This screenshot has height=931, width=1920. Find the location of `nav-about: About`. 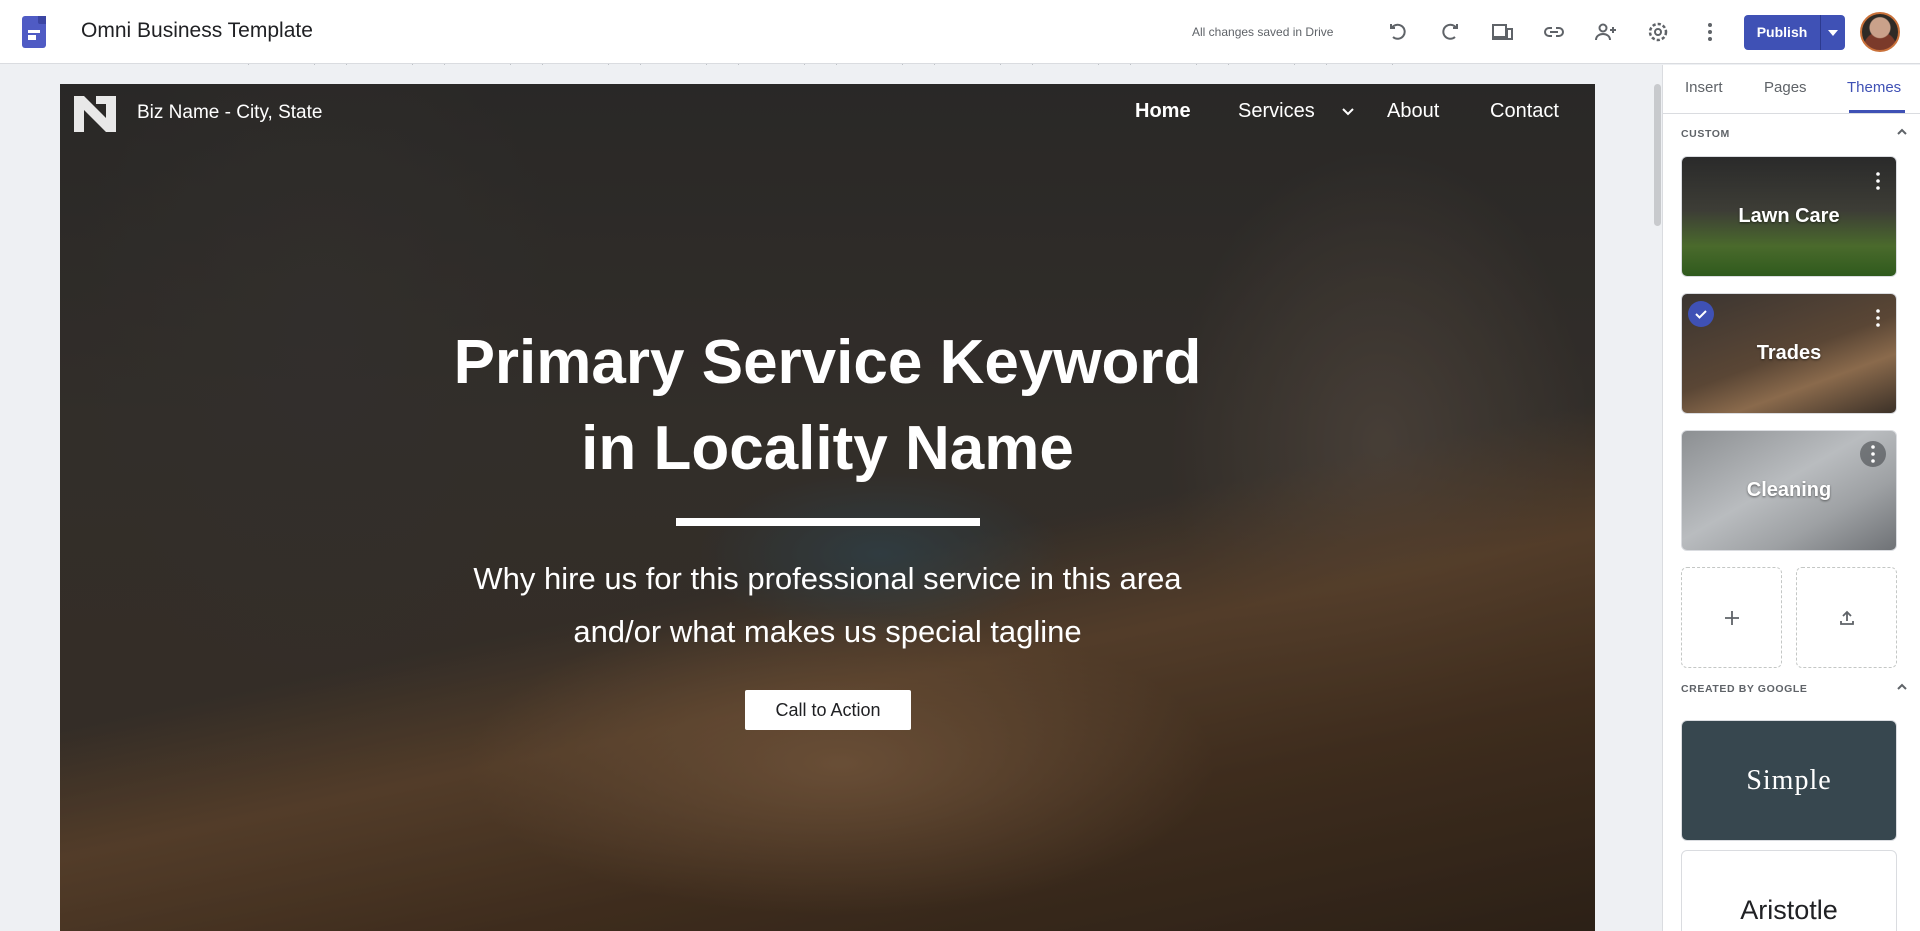

nav-about: About is located at coordinates (1413, 111).